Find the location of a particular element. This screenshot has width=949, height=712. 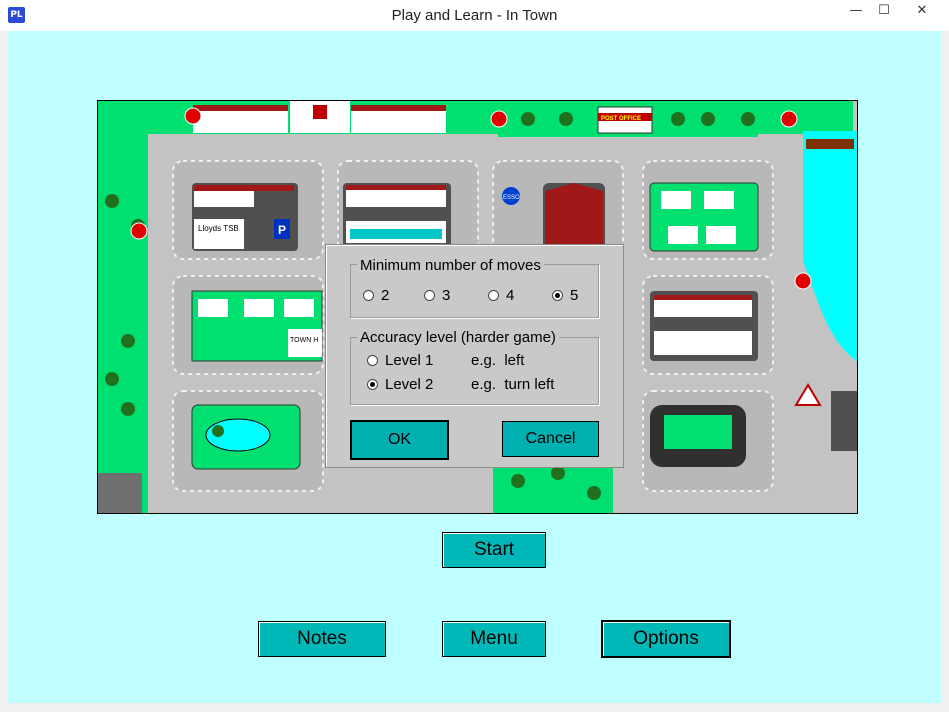

window-bottom-frame is located at coordinates (474, 707).